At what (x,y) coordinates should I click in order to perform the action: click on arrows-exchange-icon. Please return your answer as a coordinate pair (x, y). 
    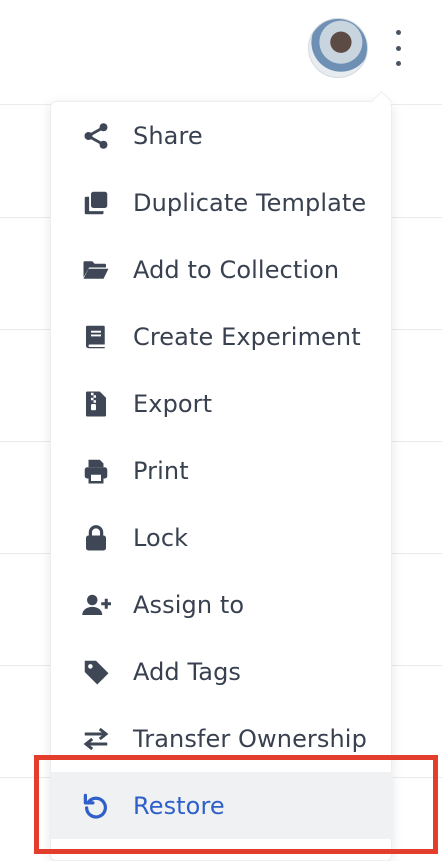
    Looking at the image, I should click on (96, 738).